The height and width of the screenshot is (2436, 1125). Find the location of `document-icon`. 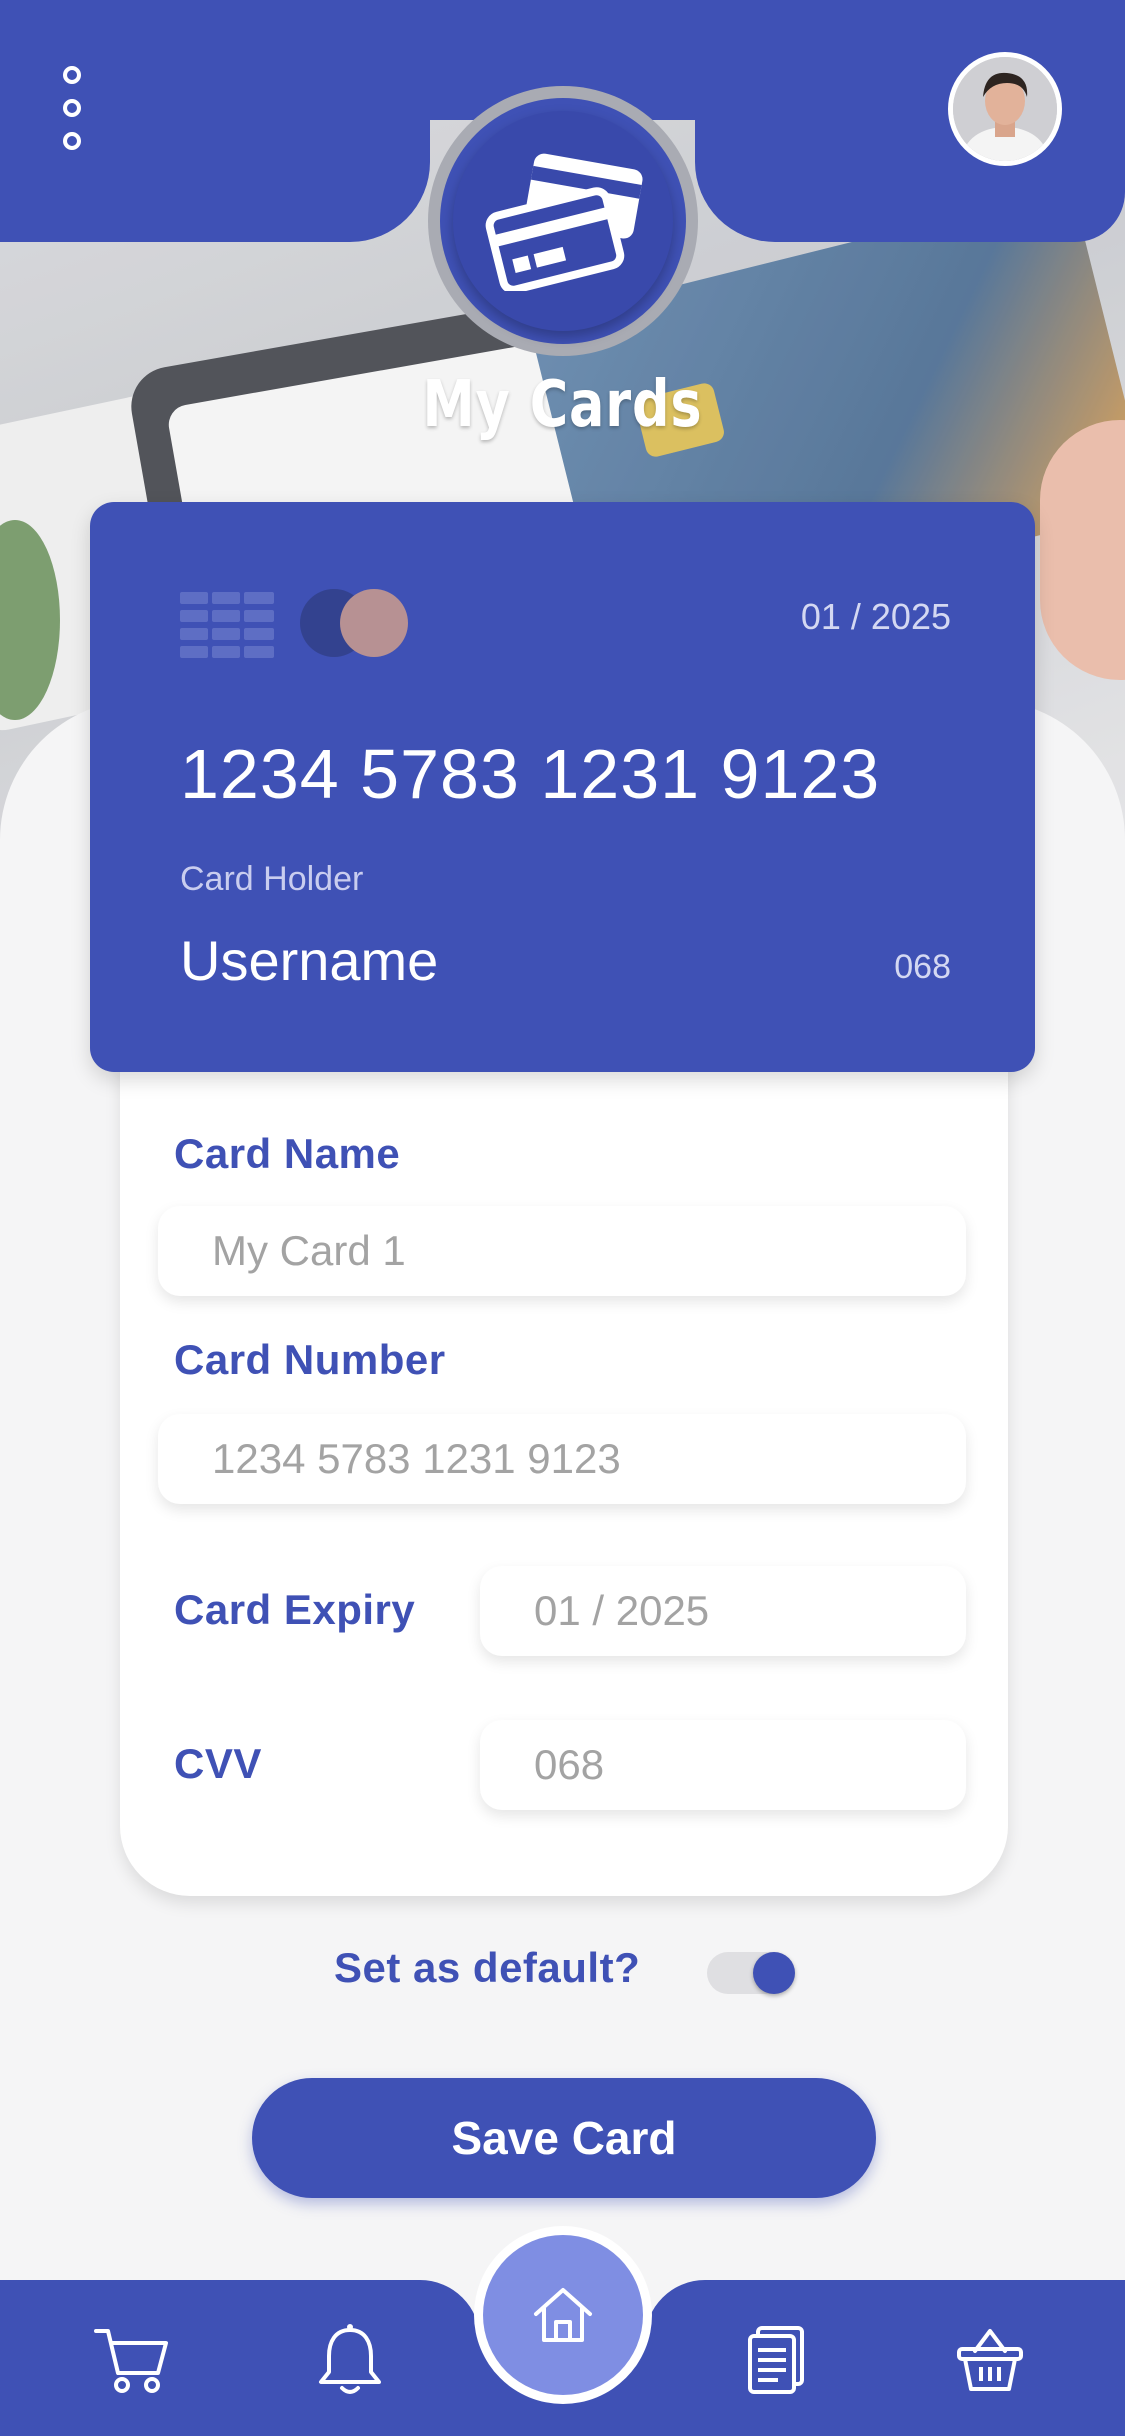

document-icon is located at coordinates (776, 2360).